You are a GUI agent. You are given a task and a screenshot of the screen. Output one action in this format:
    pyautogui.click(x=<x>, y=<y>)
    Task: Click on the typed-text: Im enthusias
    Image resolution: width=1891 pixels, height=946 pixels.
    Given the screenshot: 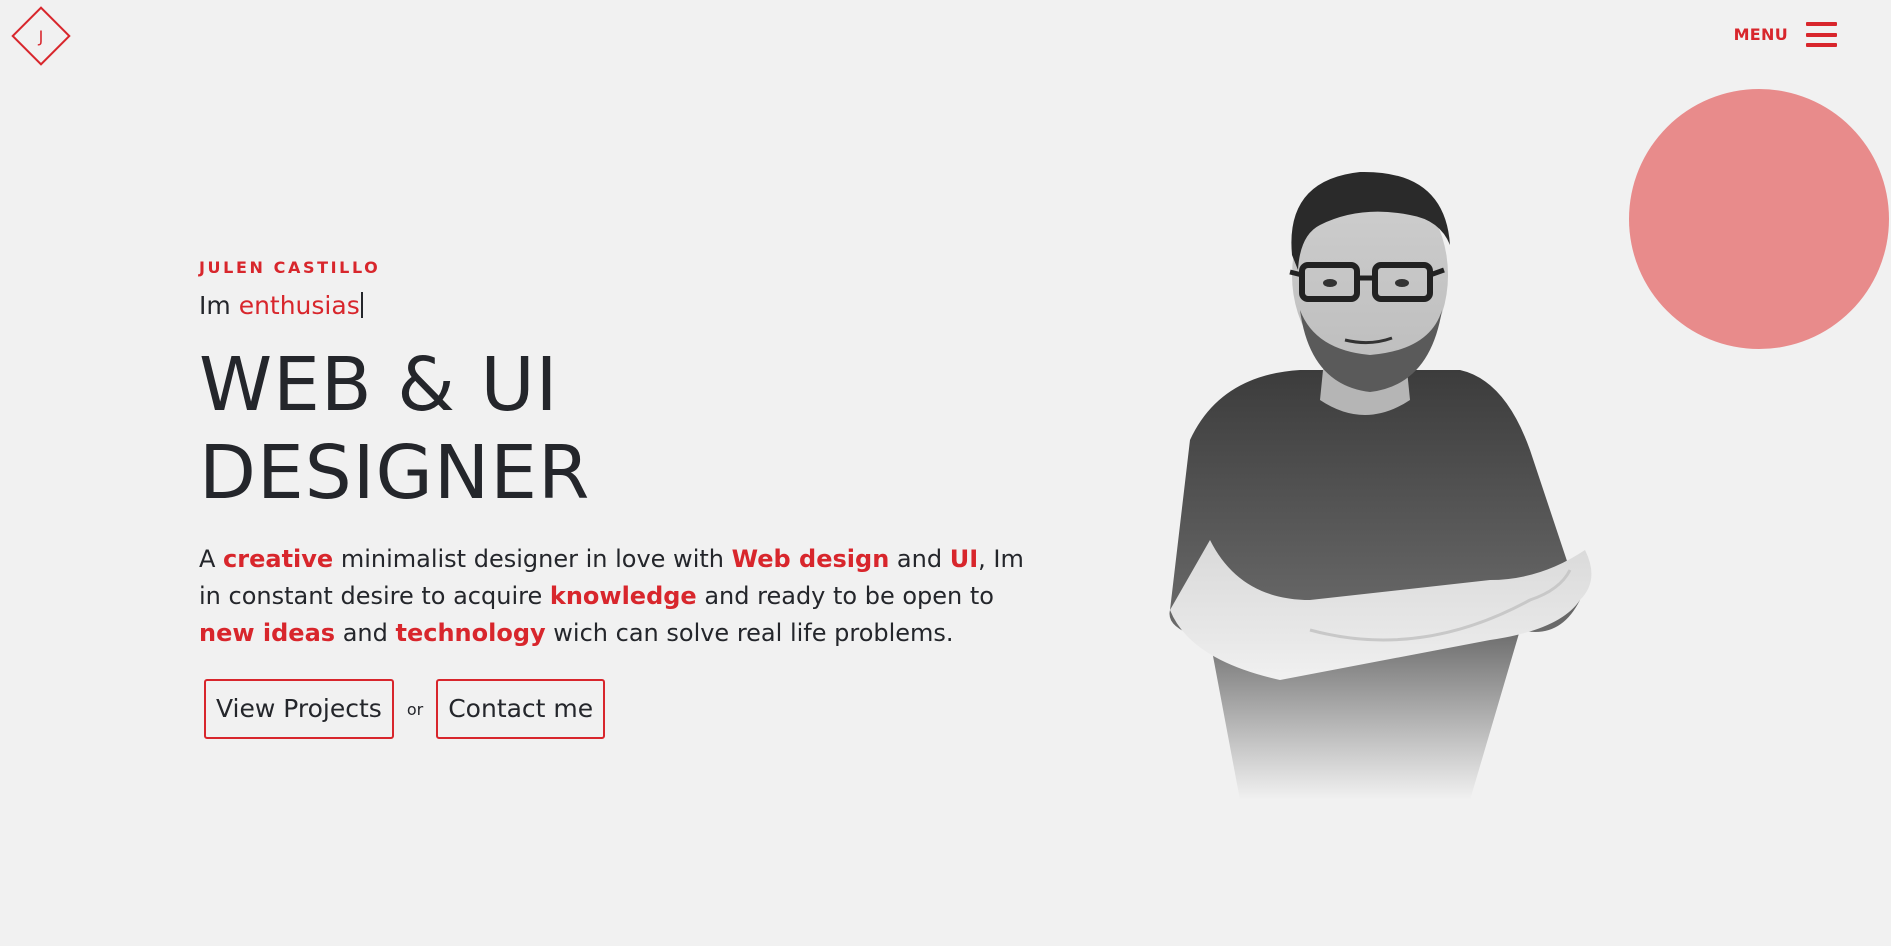 What is the action you would take?
    pyautogui.click(x=624, y=306)
    